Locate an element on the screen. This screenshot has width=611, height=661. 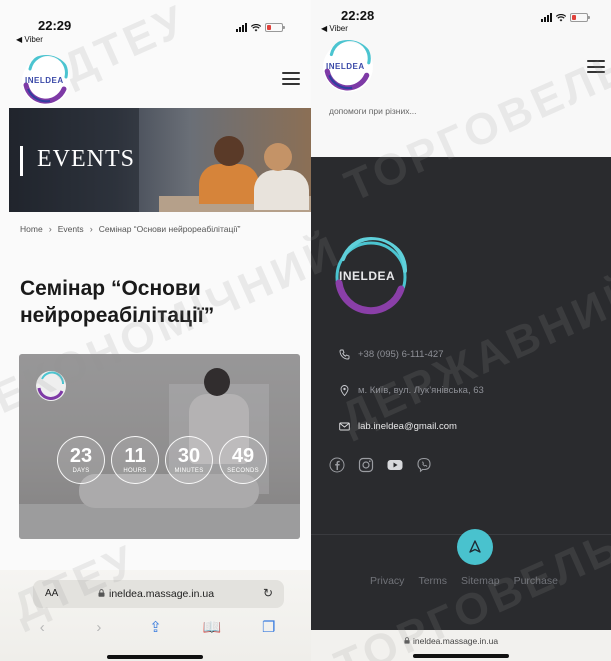
phone-icon is located at coordinates (344, 354).